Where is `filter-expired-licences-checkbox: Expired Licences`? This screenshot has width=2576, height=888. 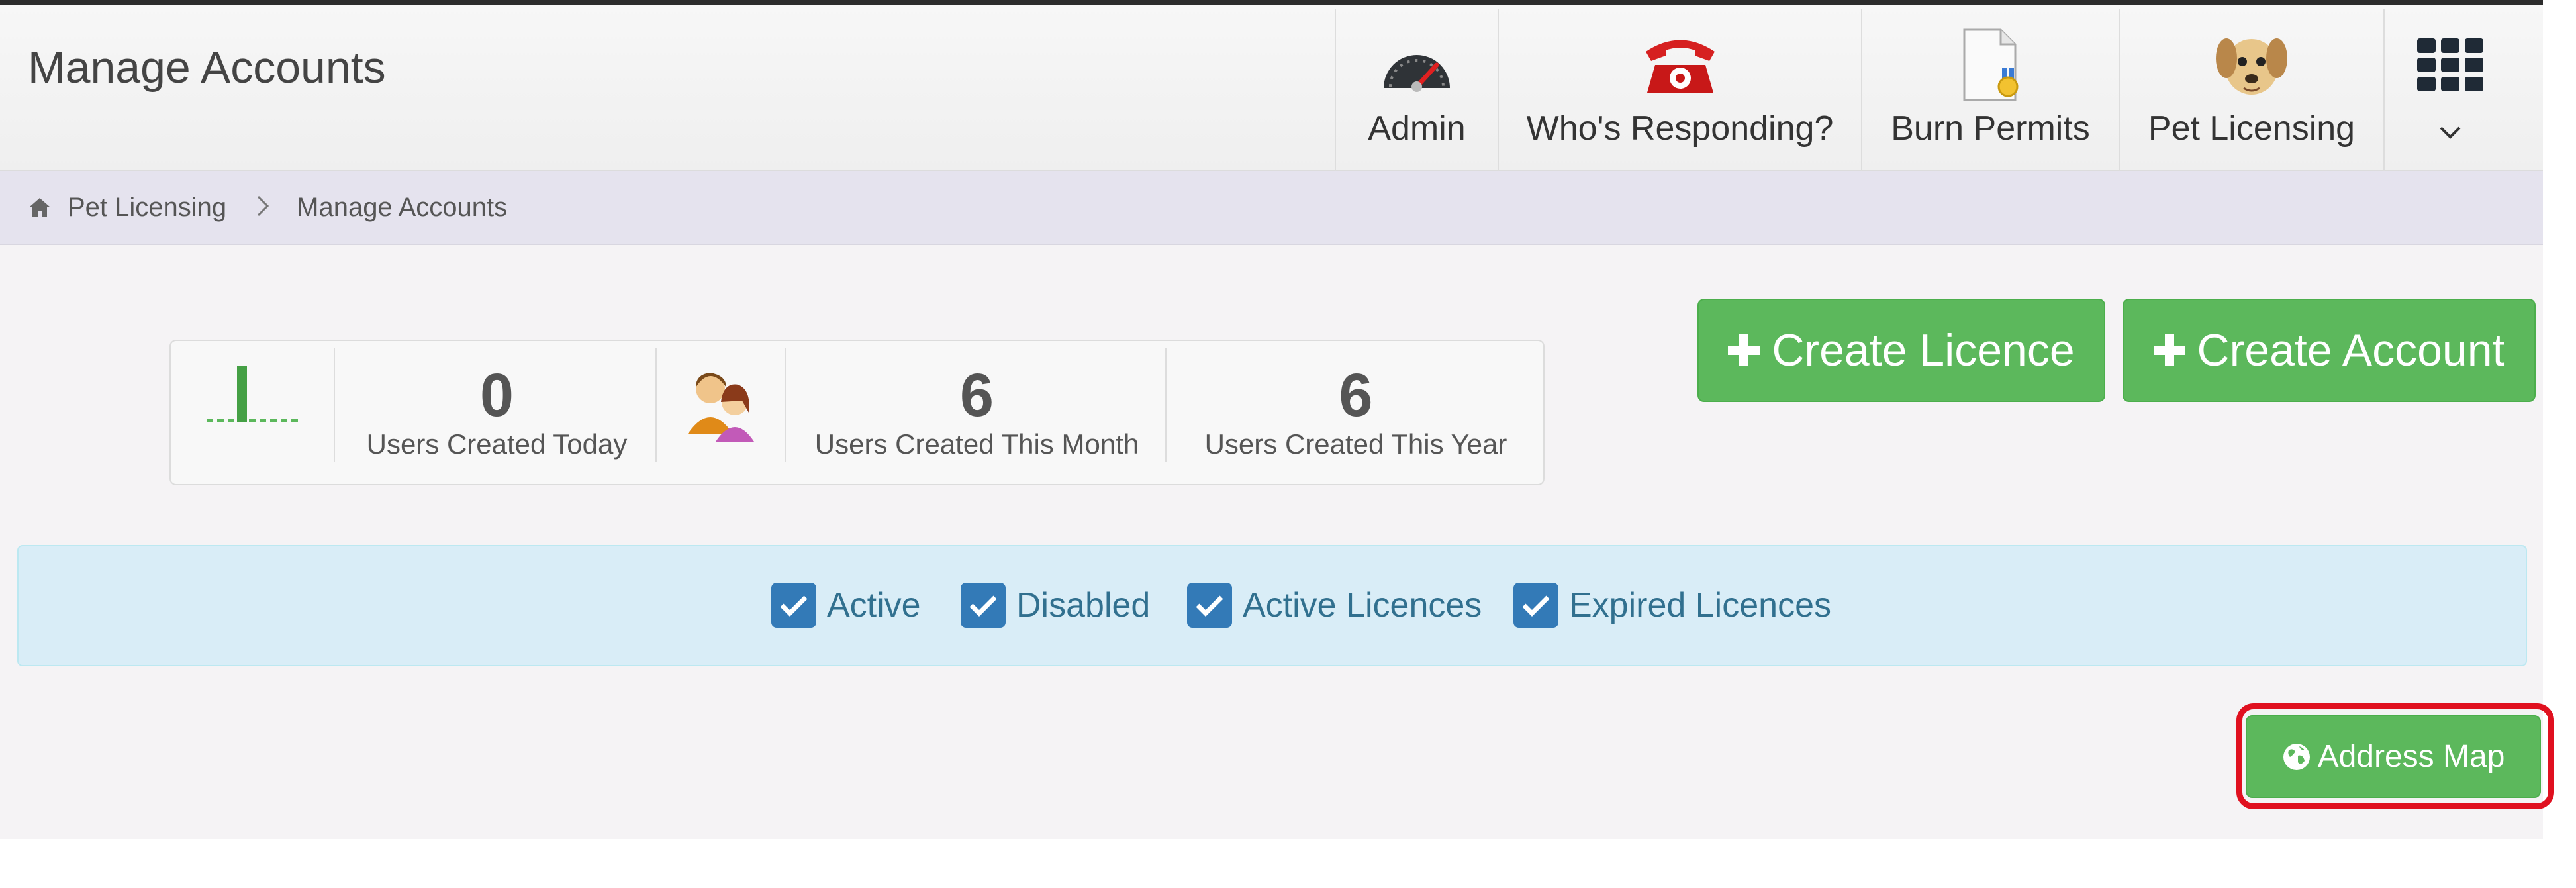 filter-expired-licences-checkbox: Expired Licences is located at coordinates (1672, 605).